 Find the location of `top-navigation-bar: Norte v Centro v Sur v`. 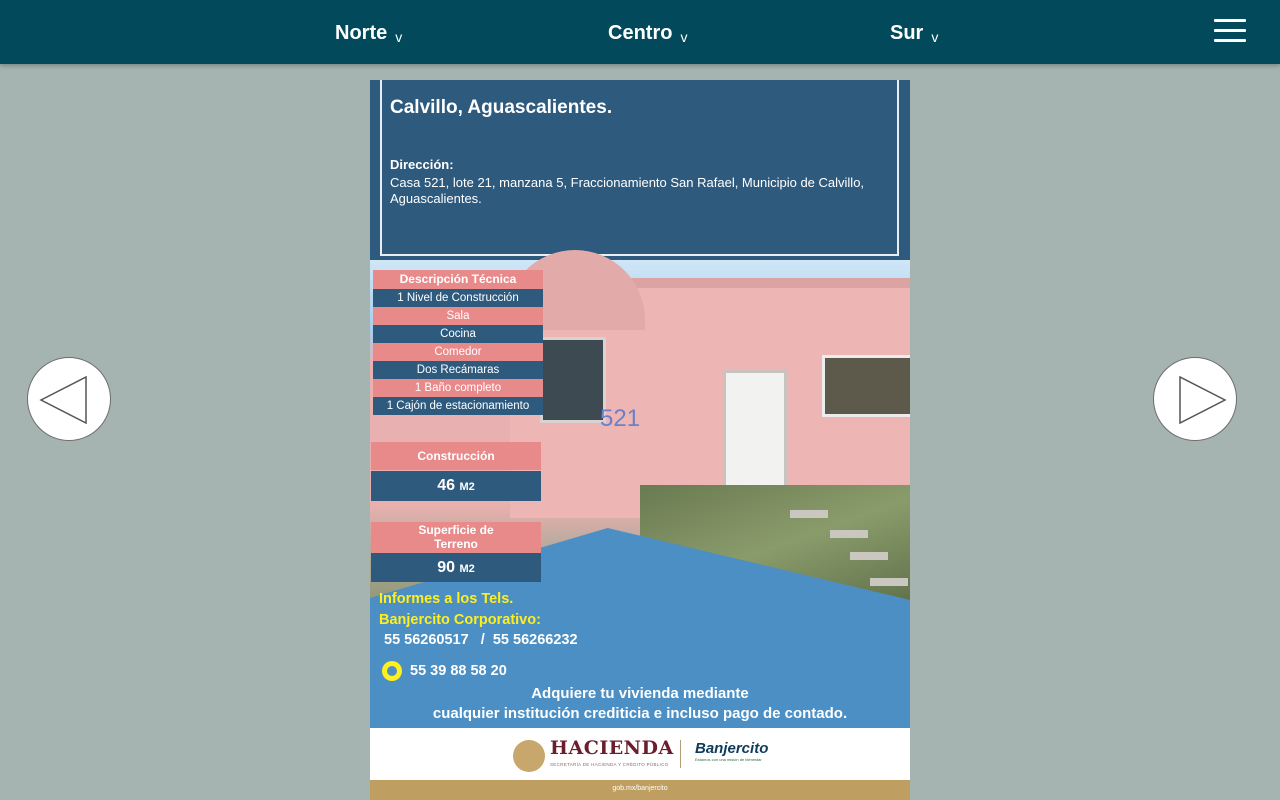

top-navigation-bar: Norte v Centro v Sur v is located at coordinates (640, 32).